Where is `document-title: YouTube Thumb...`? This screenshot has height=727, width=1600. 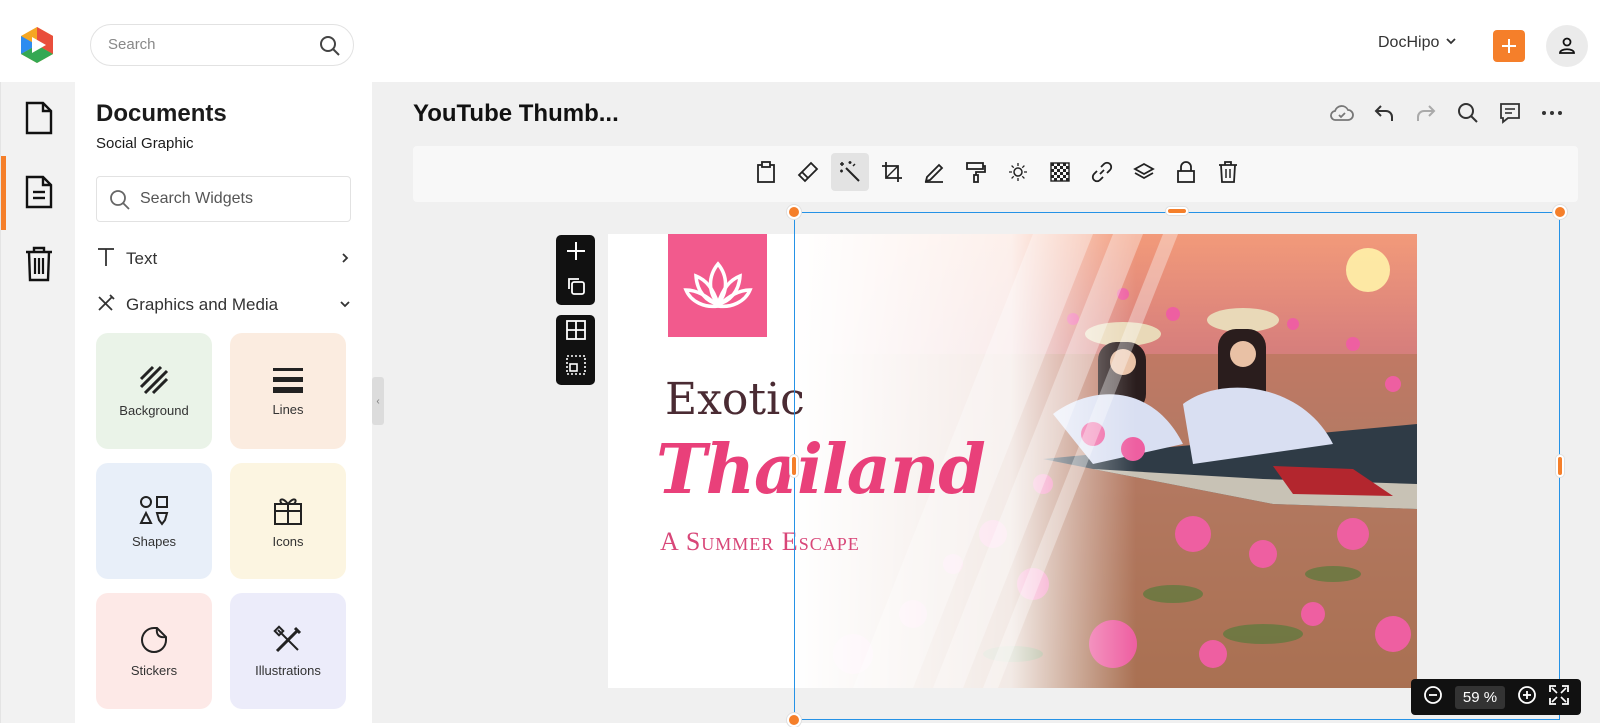
document-title: YouTube Thumb... is located at coordinates (516, 114).